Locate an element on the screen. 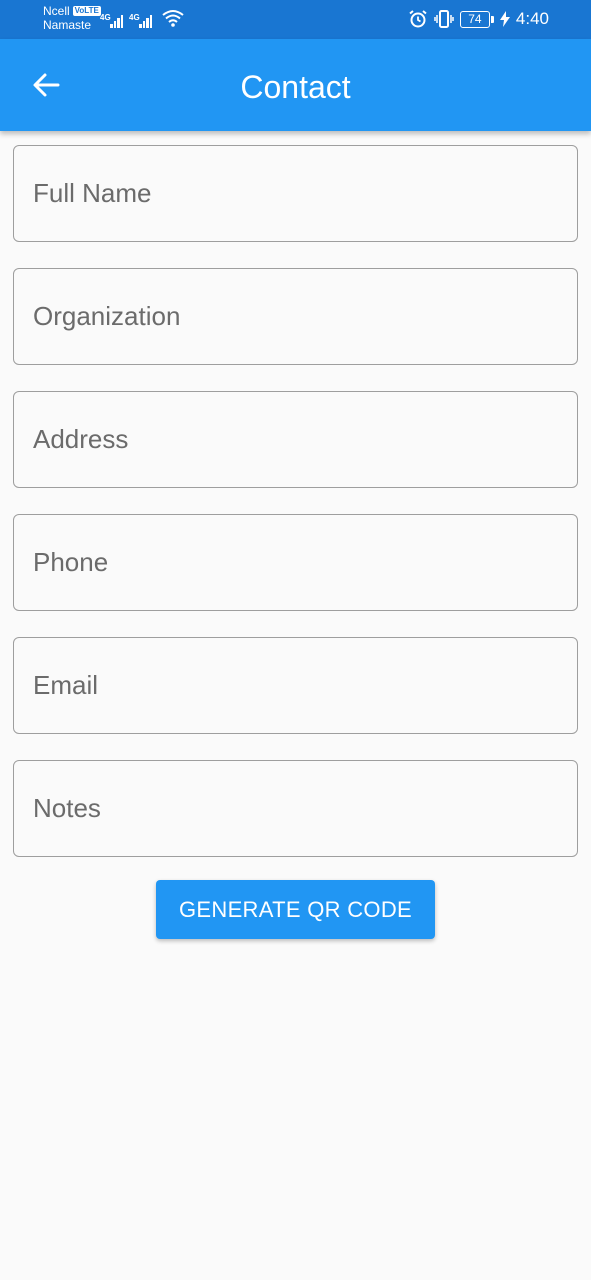 This screenshot has height=1280, width=591. alarm-icon is located at coordinates (418, 19).